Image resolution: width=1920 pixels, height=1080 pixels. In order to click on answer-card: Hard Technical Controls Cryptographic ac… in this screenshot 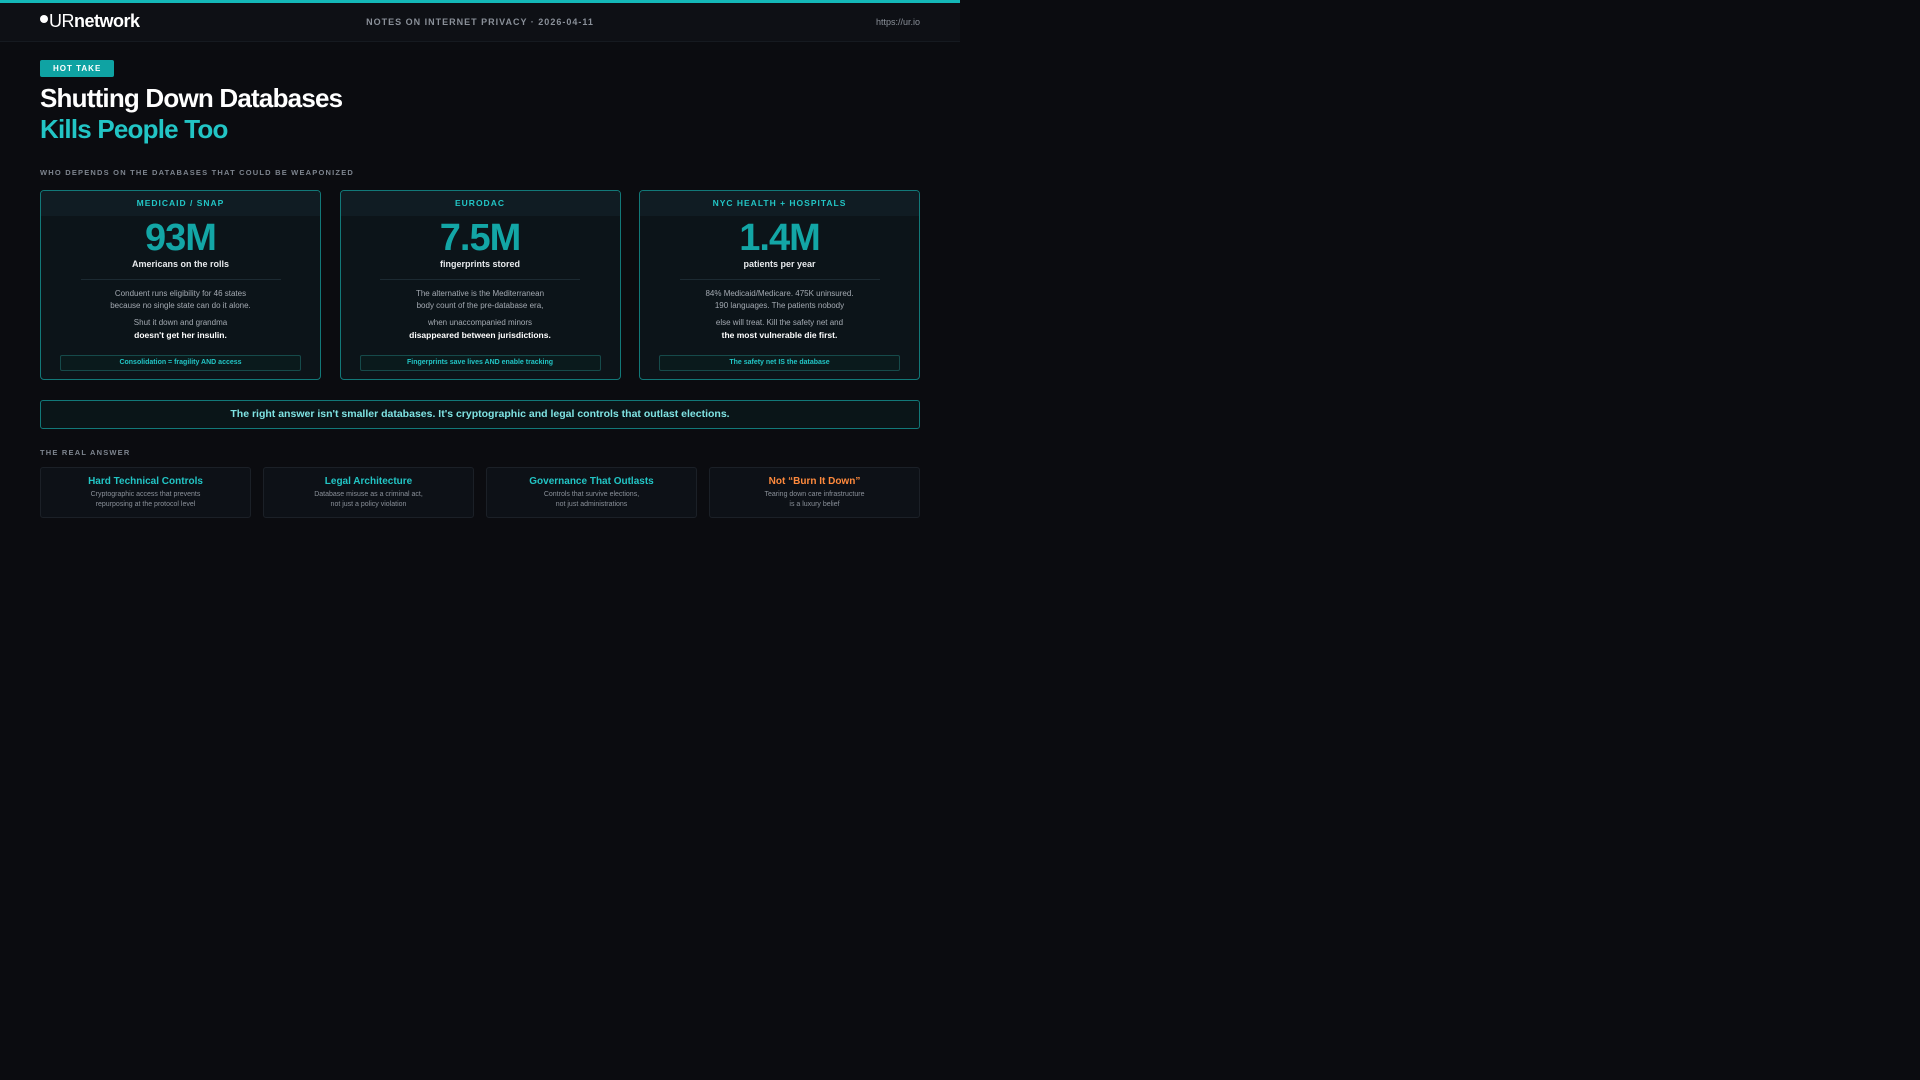, I will do `click(145, 492)`.